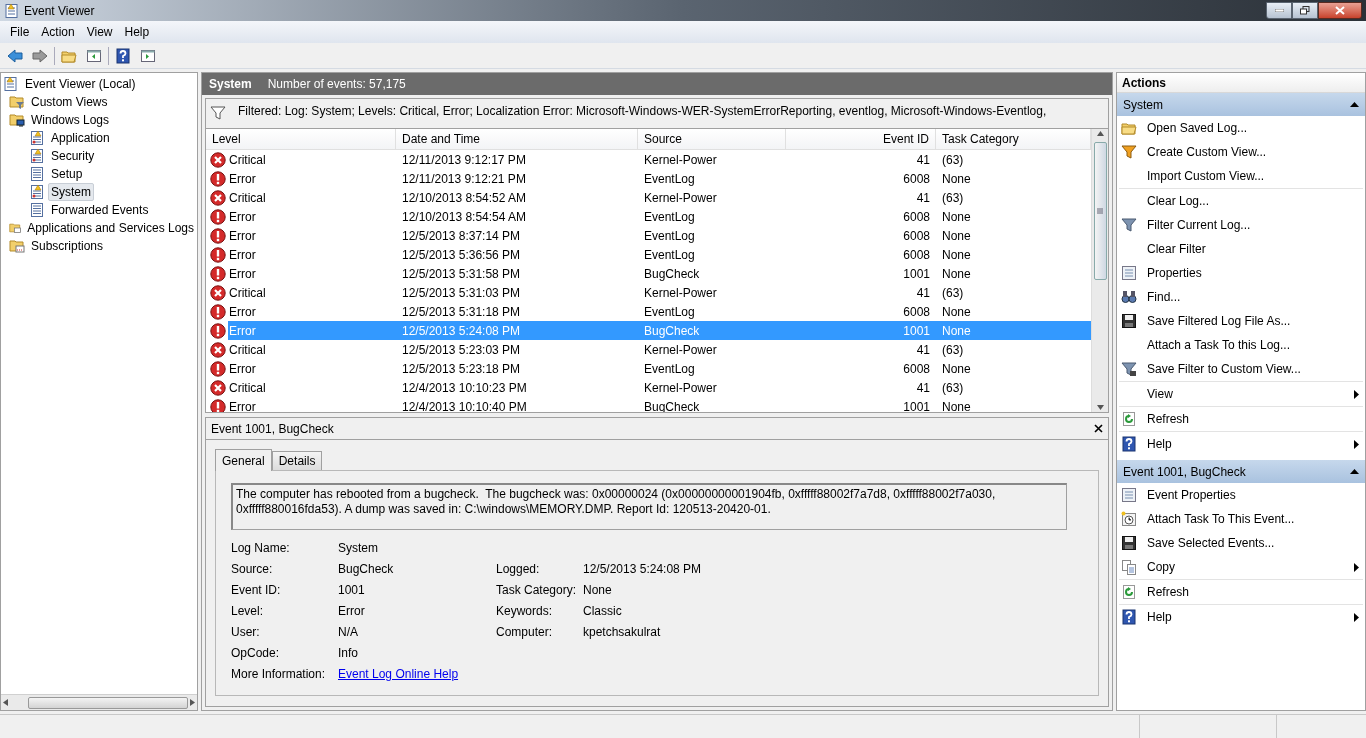 The width and height of the screenshot is (1366, 738). Describe the element at coordinates (279, 674) in the screenshot. I see `field-label: More Information:` at that location.